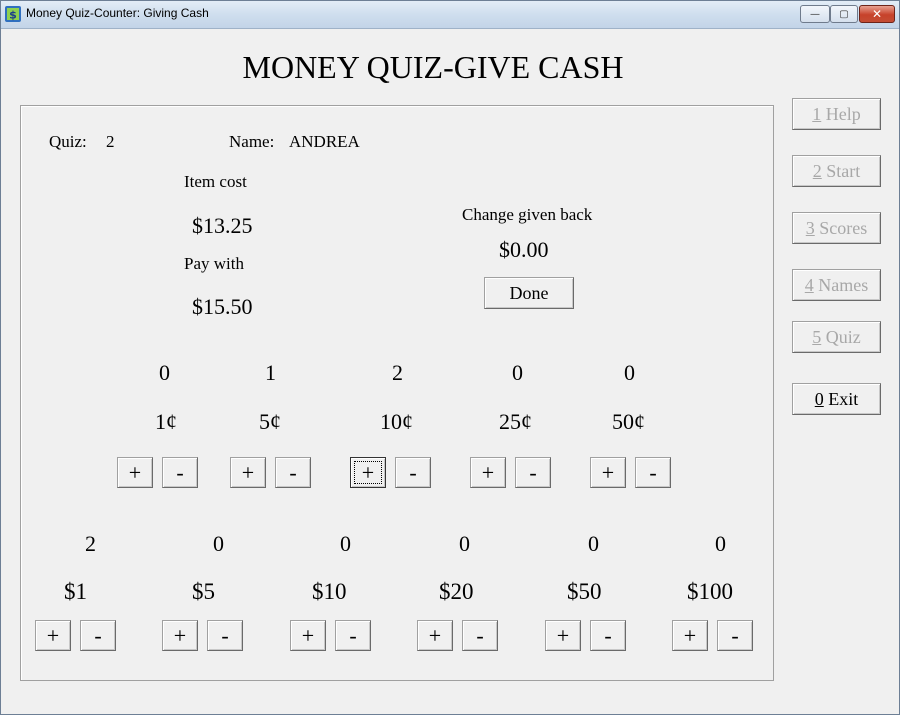 This screenshot has height=715, width=900. I want to click on coin-label: 50¢, so click(628, 421).